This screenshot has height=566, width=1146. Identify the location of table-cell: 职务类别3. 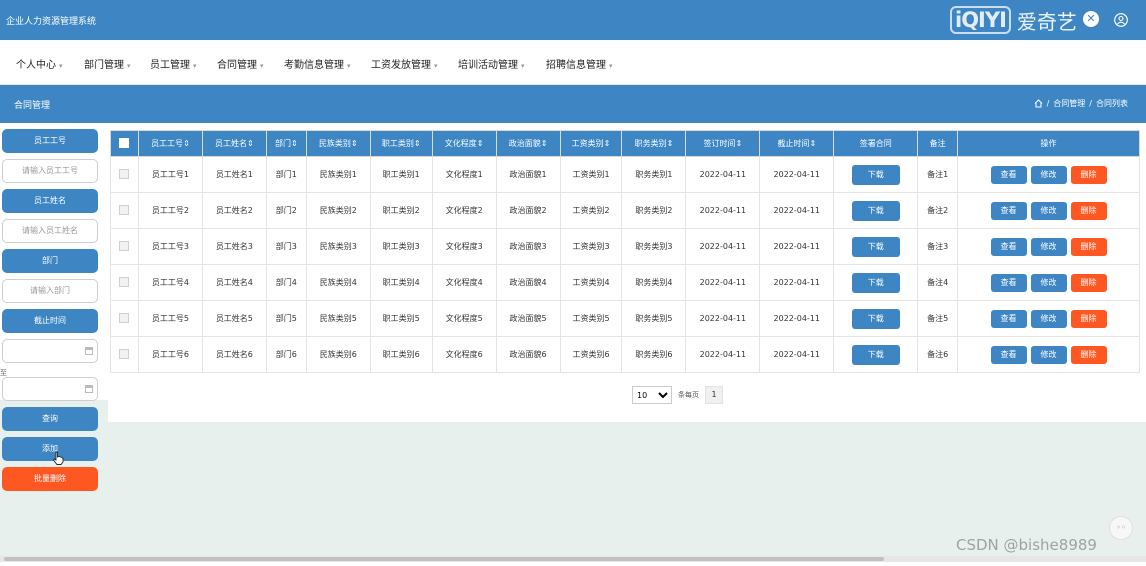
(654, 246).